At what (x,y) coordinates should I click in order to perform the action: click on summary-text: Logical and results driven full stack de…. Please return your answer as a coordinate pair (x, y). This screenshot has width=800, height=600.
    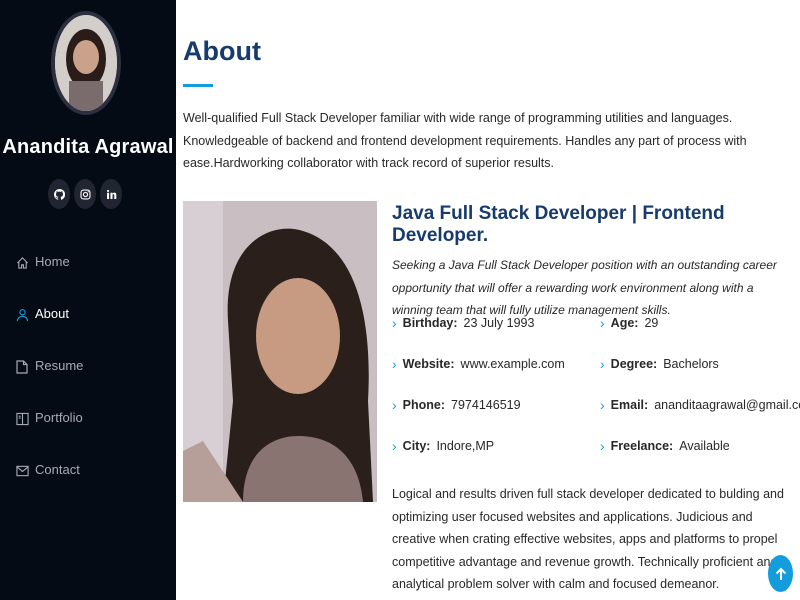
    Looking at the image, I should click on (588, 539).